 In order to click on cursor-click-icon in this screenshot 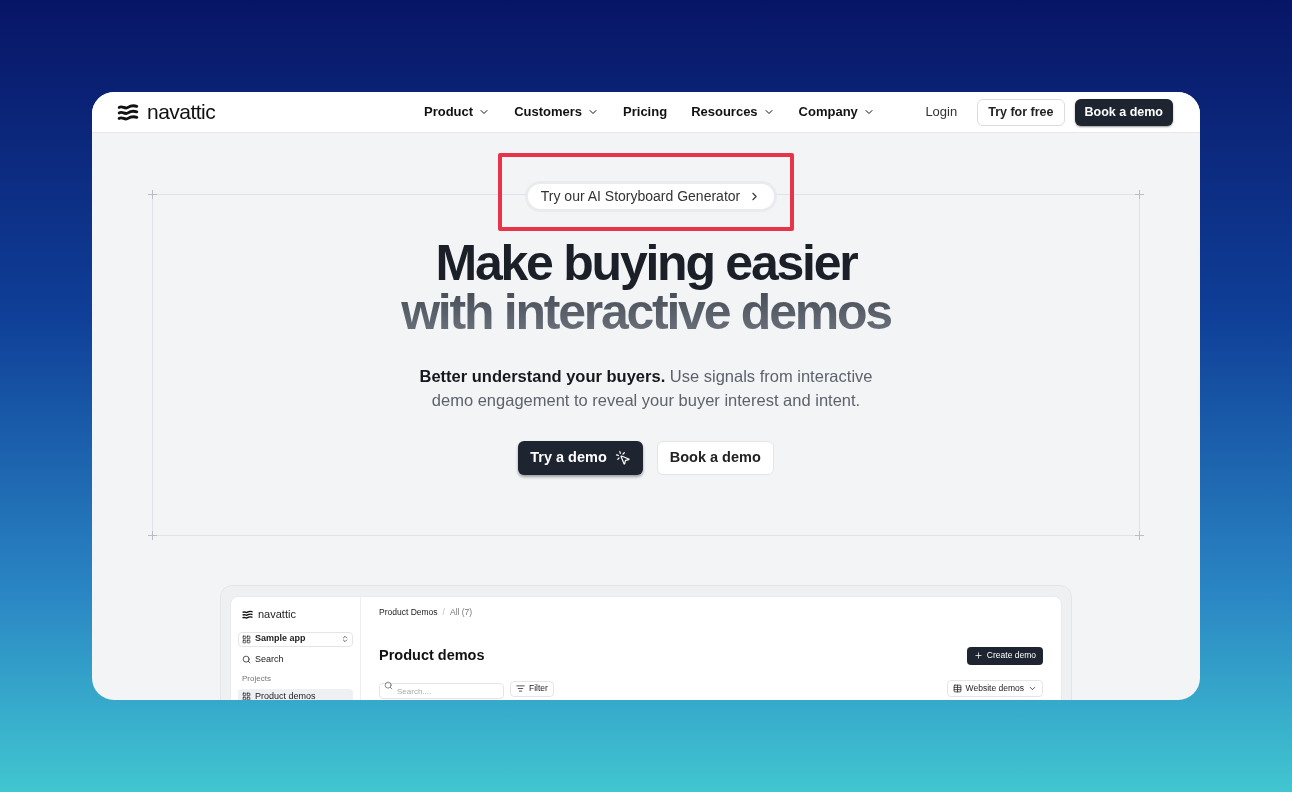, I will do `click(622, 458)`.